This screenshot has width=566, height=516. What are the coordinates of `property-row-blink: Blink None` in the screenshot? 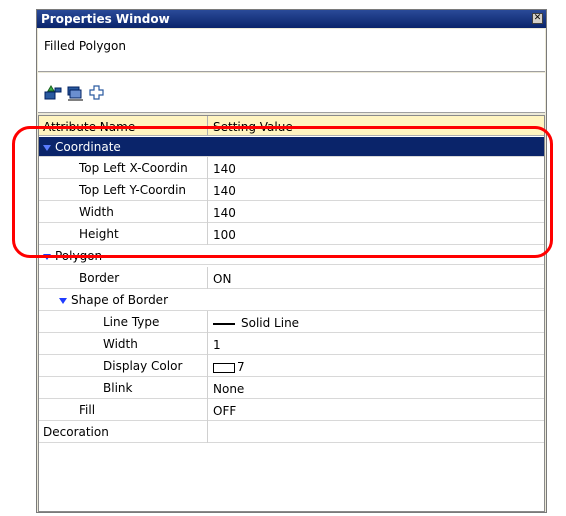 It's located at (291, 388).